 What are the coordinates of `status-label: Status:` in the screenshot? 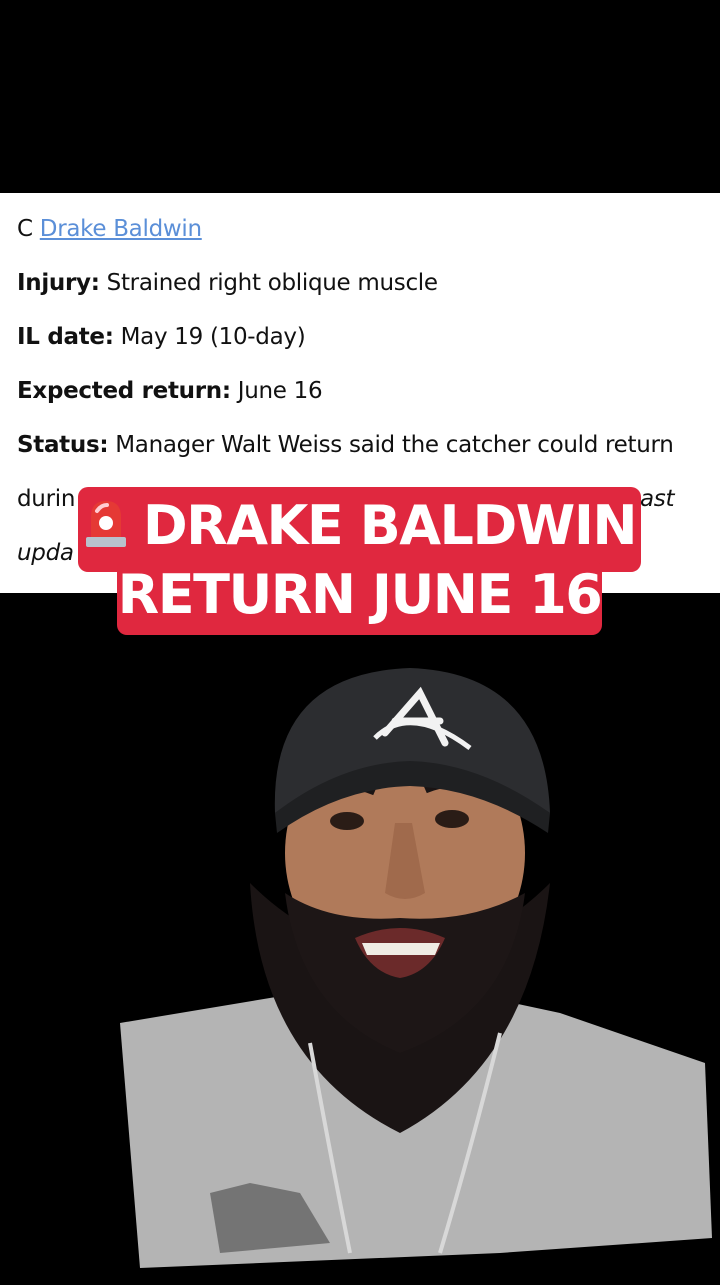 It's located at (63, 445).